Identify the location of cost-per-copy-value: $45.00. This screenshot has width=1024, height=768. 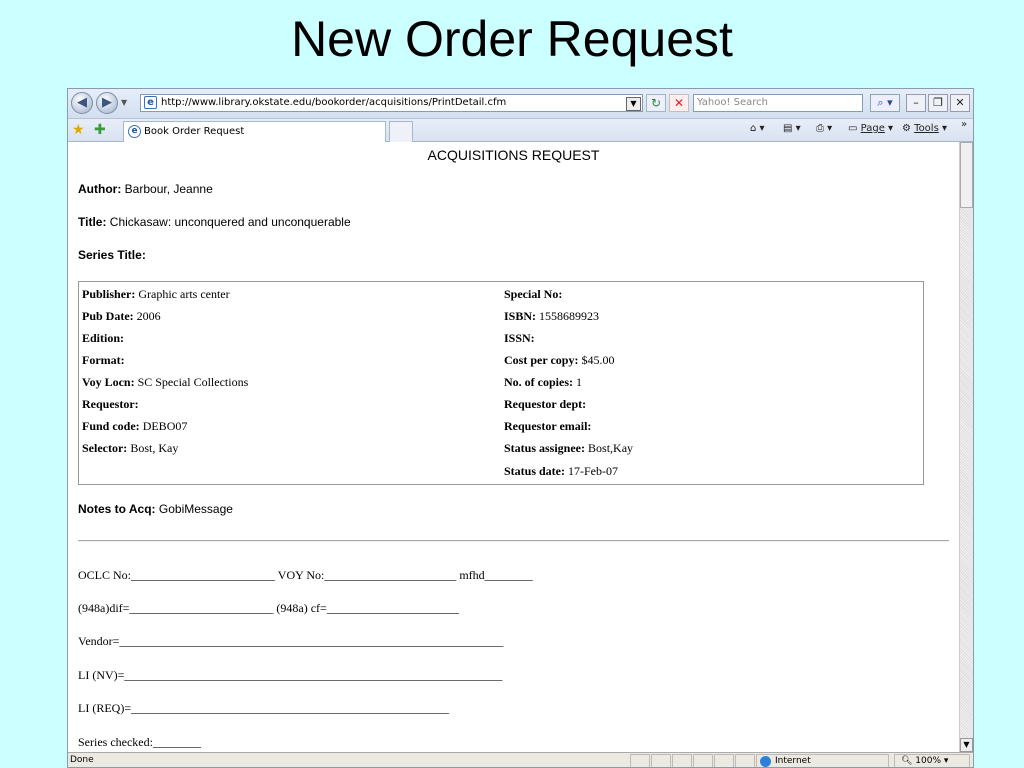
(598, 360).